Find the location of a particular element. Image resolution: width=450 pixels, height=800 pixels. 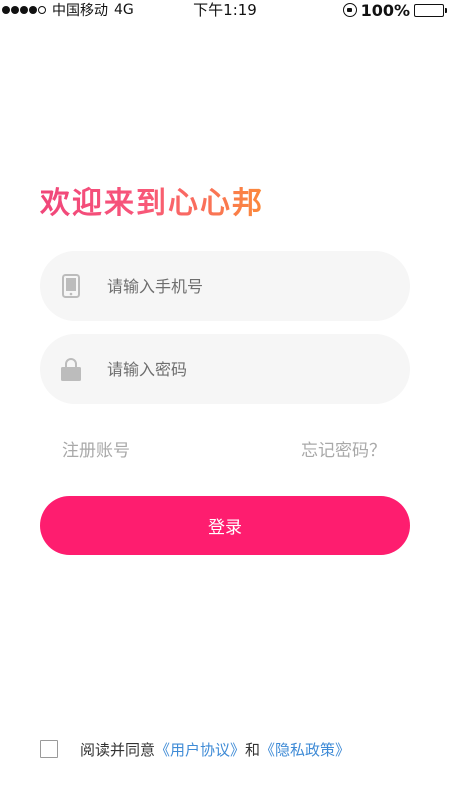

battery-icon is located at coordinates (430, 10).